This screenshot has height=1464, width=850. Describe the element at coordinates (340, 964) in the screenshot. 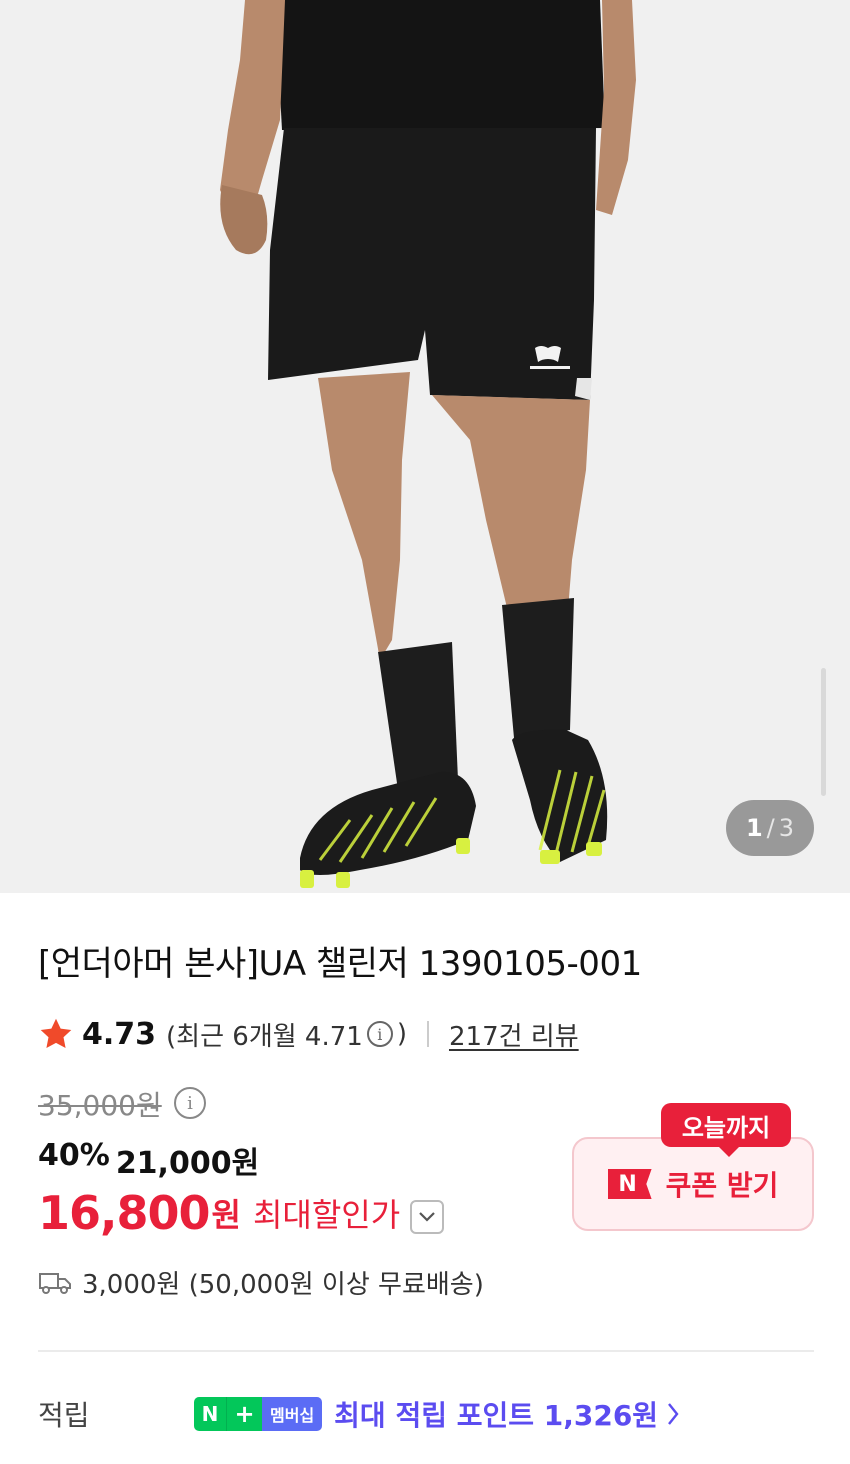

I see `product-title: [언더아머 본사]UA 챌린저 1390105-001` at that location.